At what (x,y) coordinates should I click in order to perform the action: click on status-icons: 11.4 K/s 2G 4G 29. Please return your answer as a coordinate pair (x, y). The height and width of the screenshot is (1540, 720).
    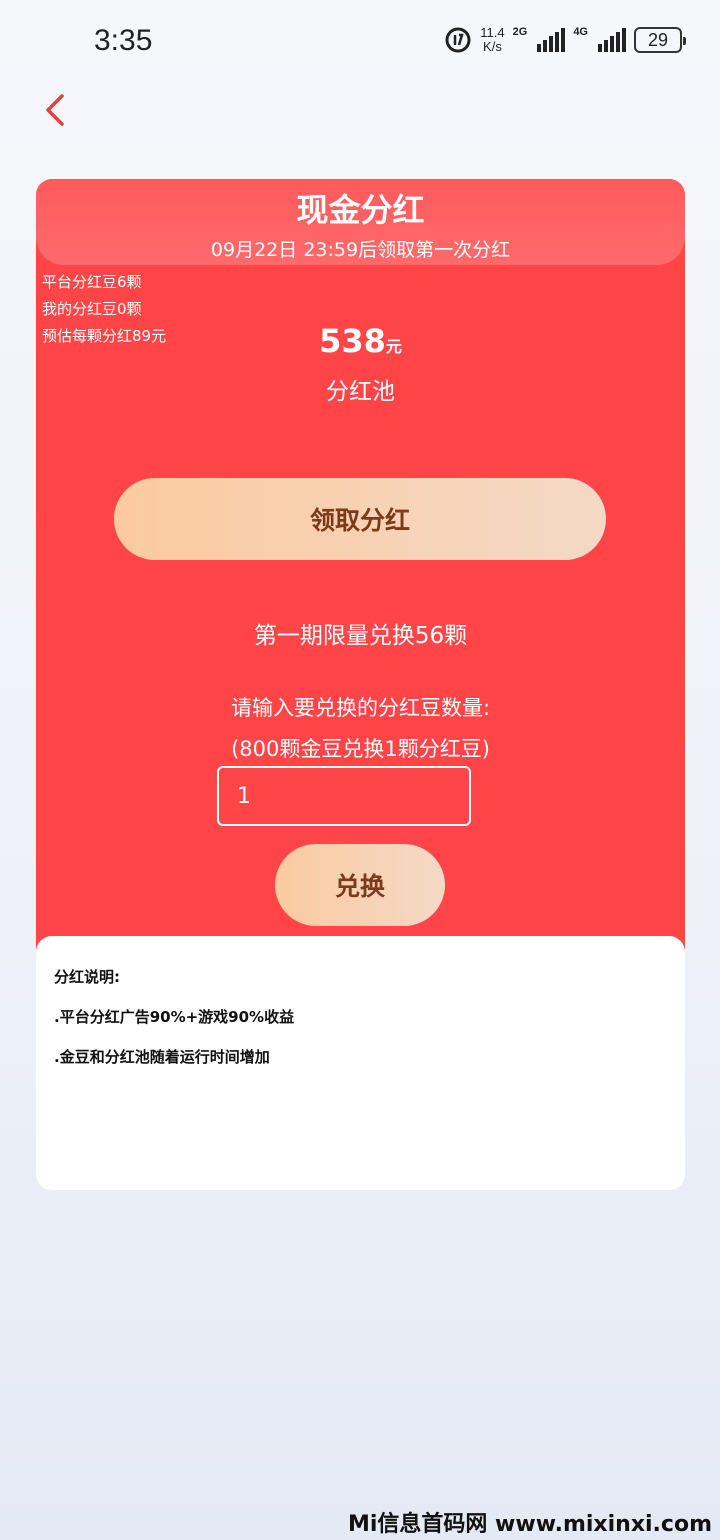
    Looking at the image, I should click on (565, 40).